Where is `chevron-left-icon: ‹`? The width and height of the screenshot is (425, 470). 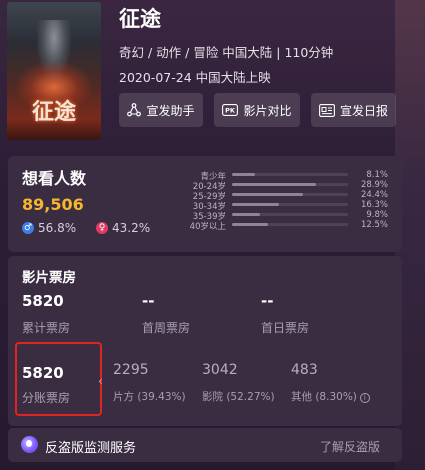 chevron-left-icon: ‹ is located at coordinates (100, 381).